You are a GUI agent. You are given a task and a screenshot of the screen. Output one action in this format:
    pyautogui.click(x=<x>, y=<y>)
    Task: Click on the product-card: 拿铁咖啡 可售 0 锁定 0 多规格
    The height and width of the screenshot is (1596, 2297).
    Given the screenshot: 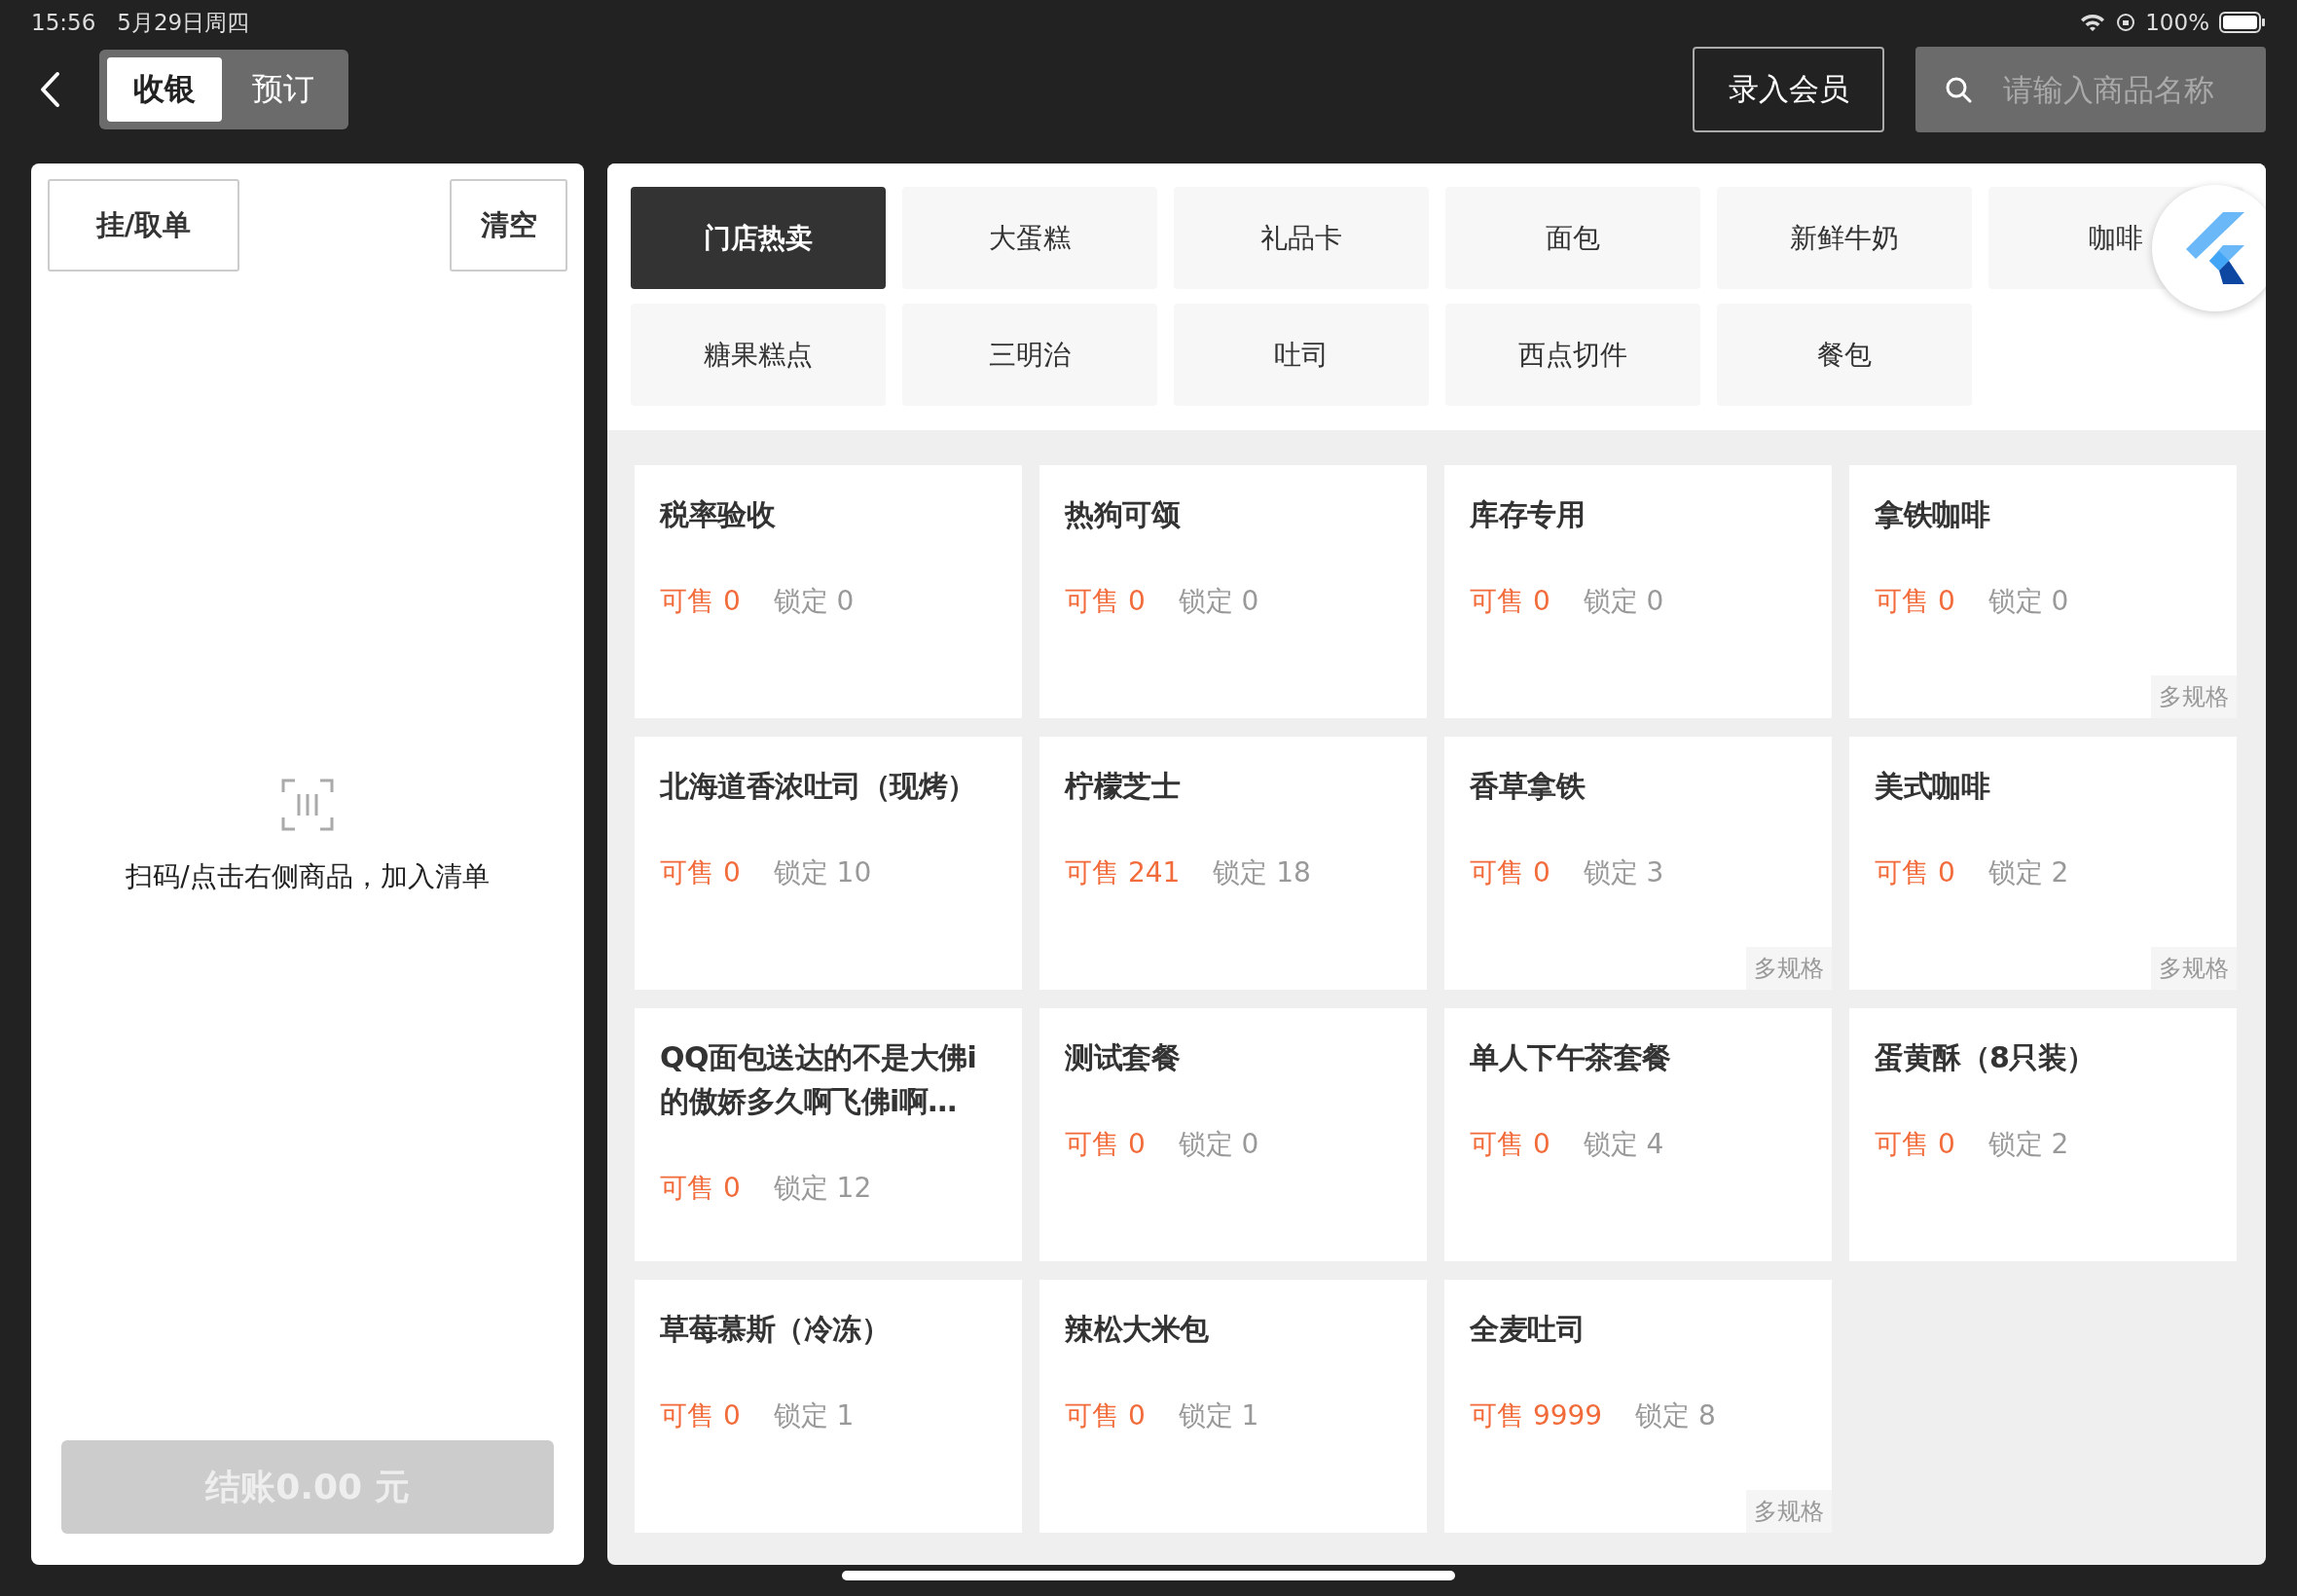 What is the action you would take?
    pyautogui.click(x=2043, y=592)
    